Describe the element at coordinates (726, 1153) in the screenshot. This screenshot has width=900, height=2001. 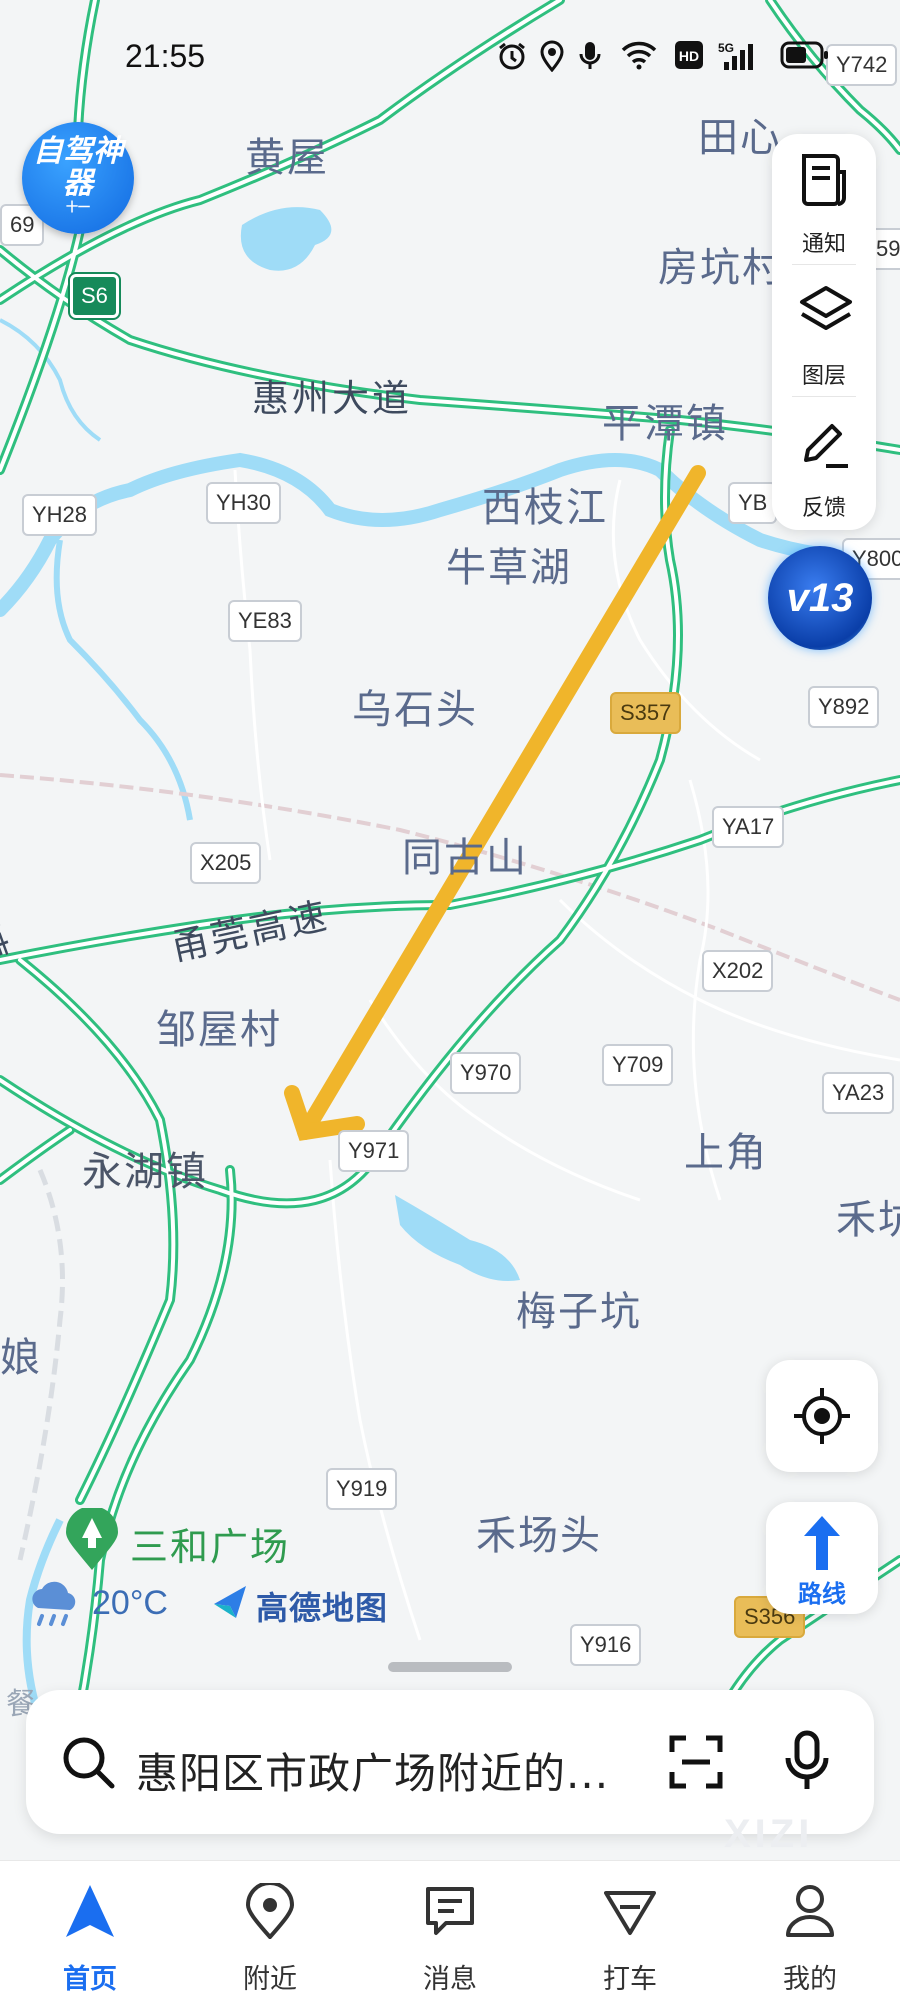
I see `place-label: 上角` at that location.